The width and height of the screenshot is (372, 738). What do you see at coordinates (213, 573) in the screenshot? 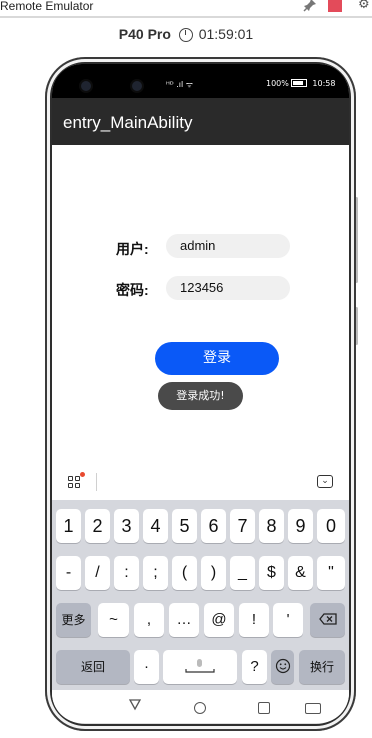
I see `key-close-paren: )` at bounding box center [213, 573].